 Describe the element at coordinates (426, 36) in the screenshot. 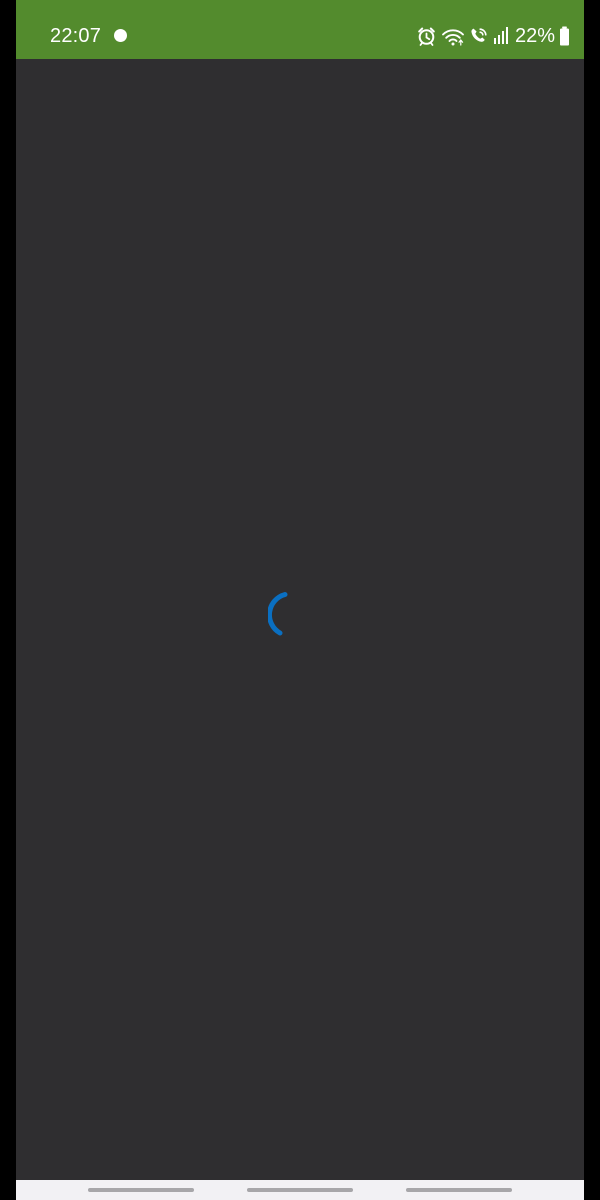

I see `alarm-icon` at that location.